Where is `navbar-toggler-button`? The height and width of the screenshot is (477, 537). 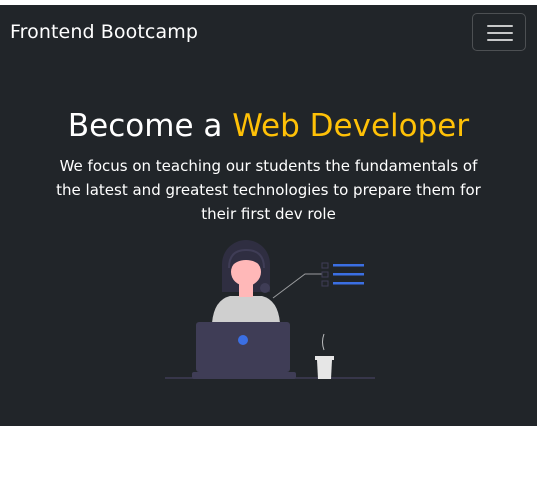
navbar-toggler-button is located at coordinates (499, 32).